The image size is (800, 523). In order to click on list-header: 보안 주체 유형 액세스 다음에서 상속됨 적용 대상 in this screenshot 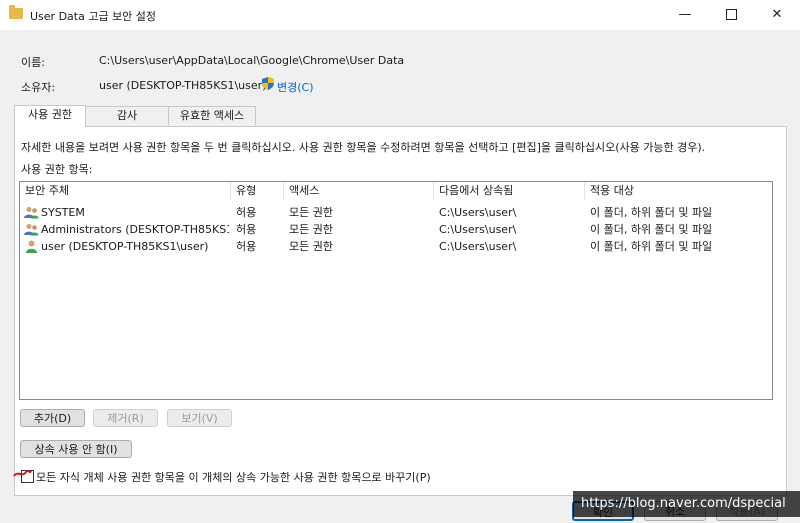, I will do `click(396, 191)`.